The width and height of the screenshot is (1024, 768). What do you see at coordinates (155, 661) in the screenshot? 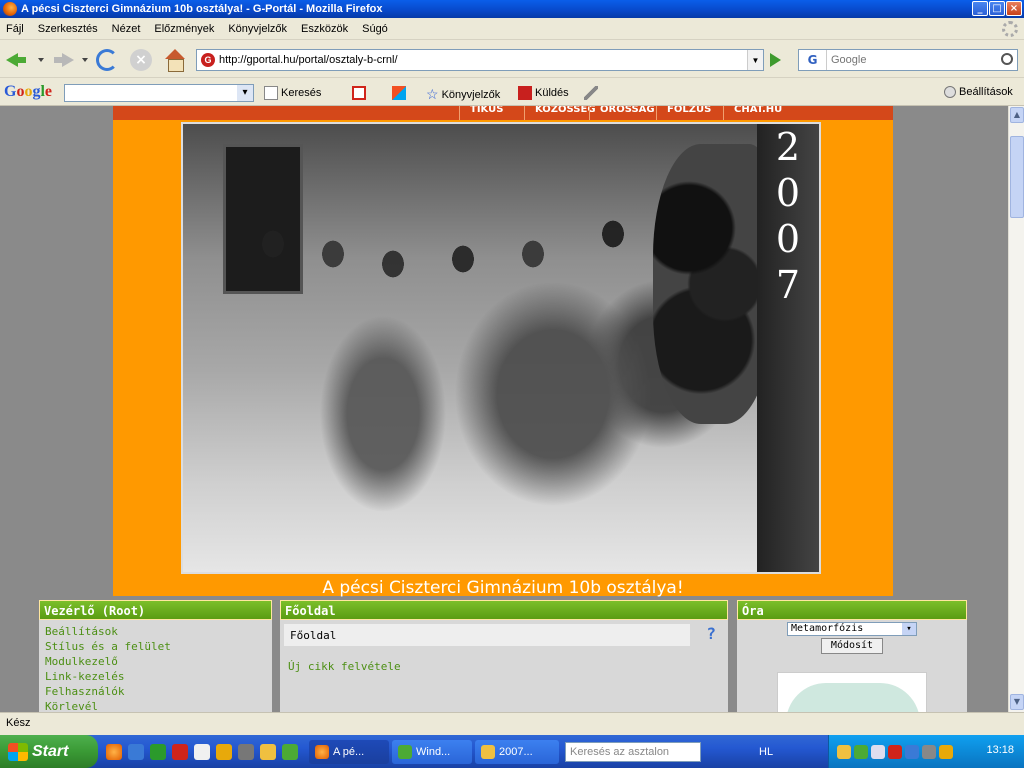
I see `link-modules: Modulkezelő` at bounding box center [155, 661].